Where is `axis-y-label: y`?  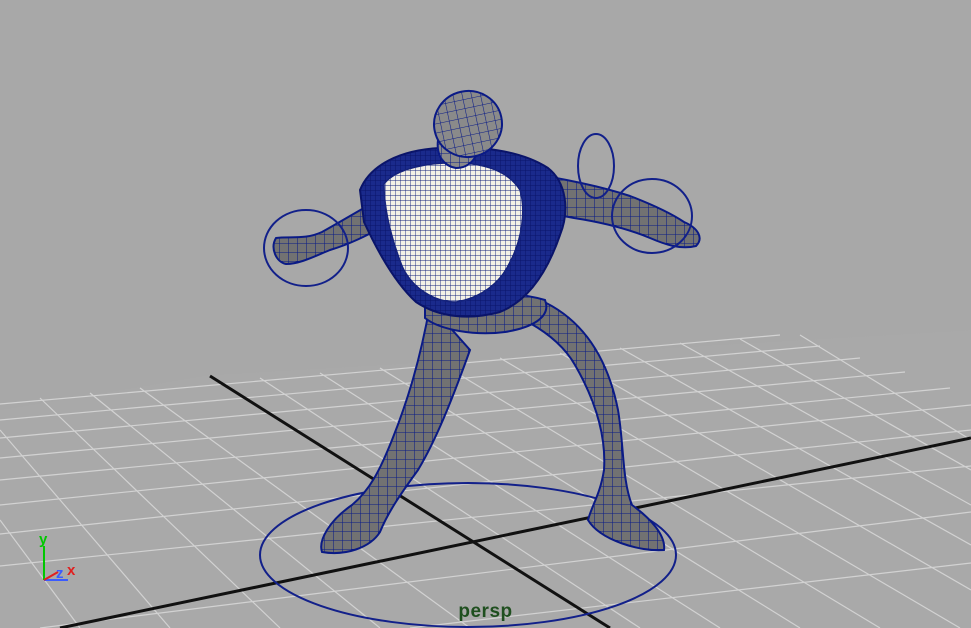
axis-y-label: y is located at coordinates (43, 539).